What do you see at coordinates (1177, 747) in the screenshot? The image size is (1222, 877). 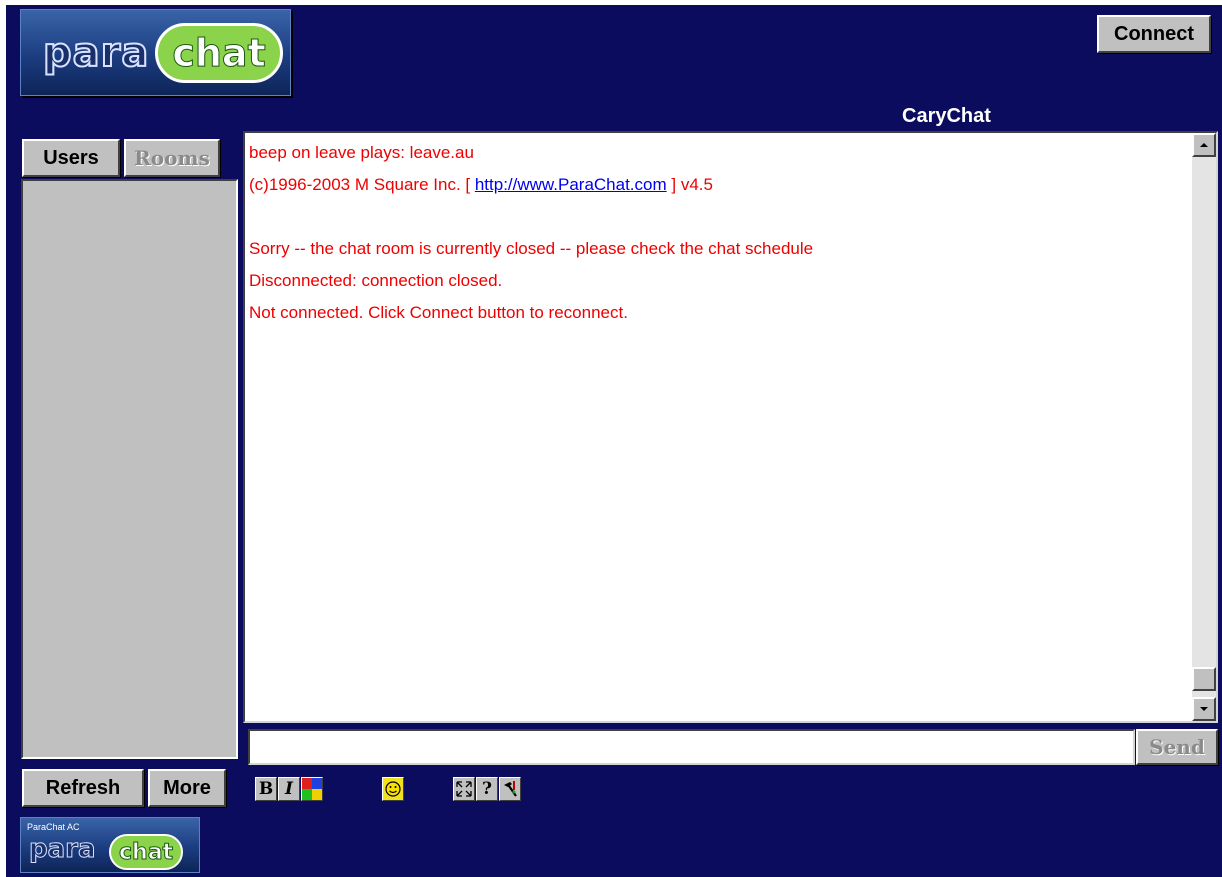 I see `send-button: Send` at bounding box center [1177, 747].